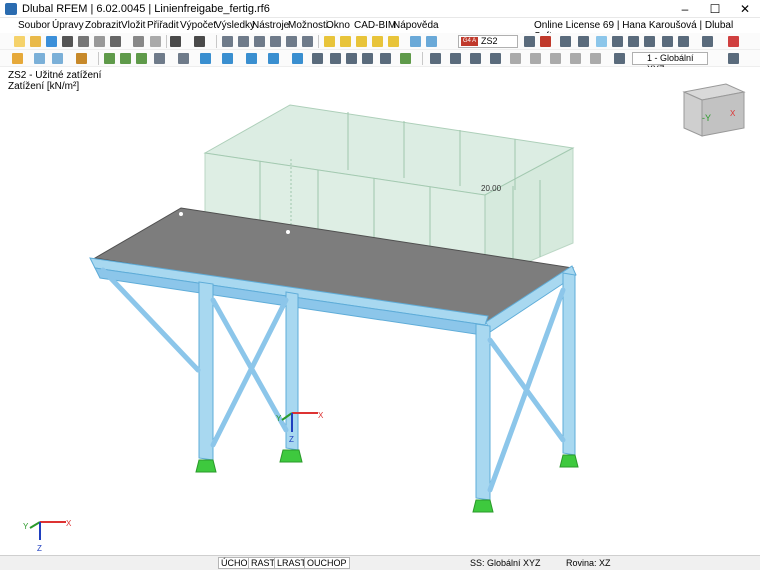 This screenshot has height=570, width=760. Describe the element at coordinates (491, 188) in the screenshot. I see `load-value-label: 20.00` at that location.